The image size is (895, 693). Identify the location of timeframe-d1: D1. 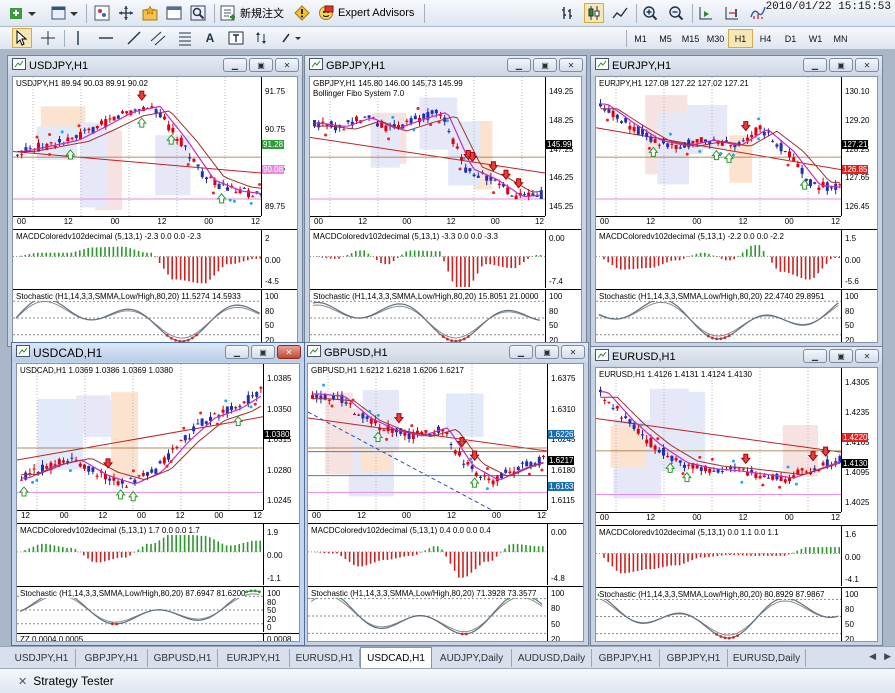
(790, 38).